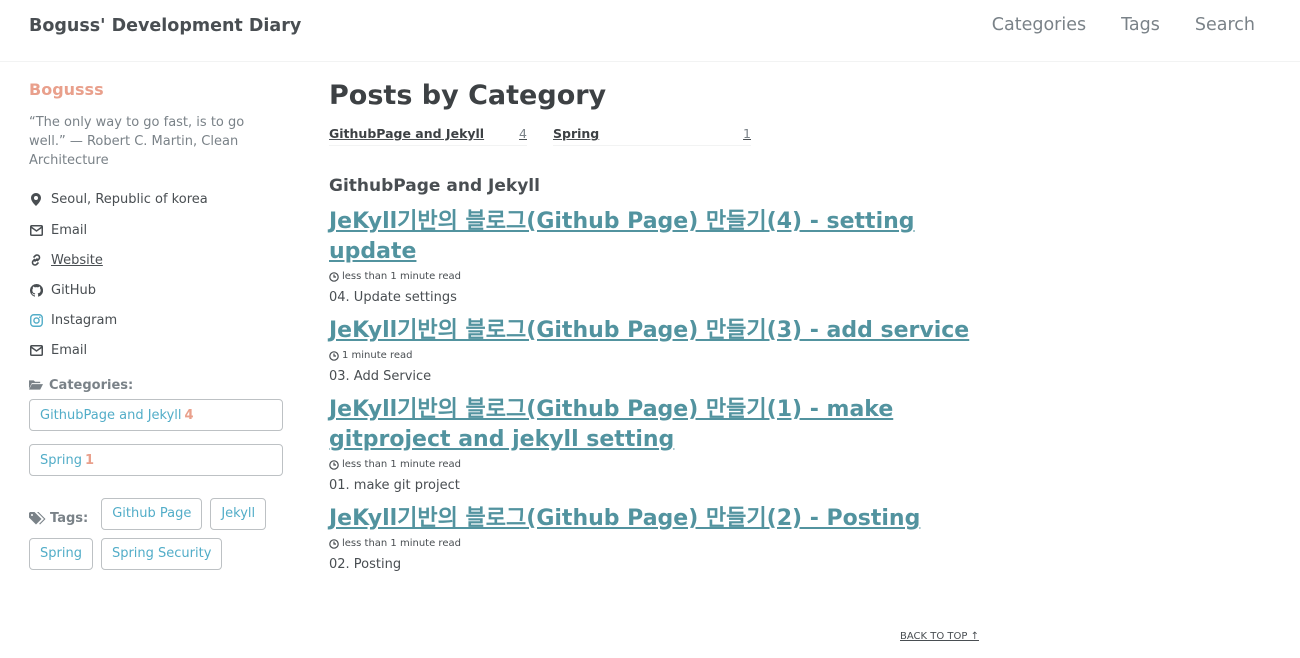 Image resolution: width=1300 pixels, height=658 pixels. What do you see at coordinates (157, 260) in the screenshot?
I see `author-link-website: Website` at bounding box center [157, 260].